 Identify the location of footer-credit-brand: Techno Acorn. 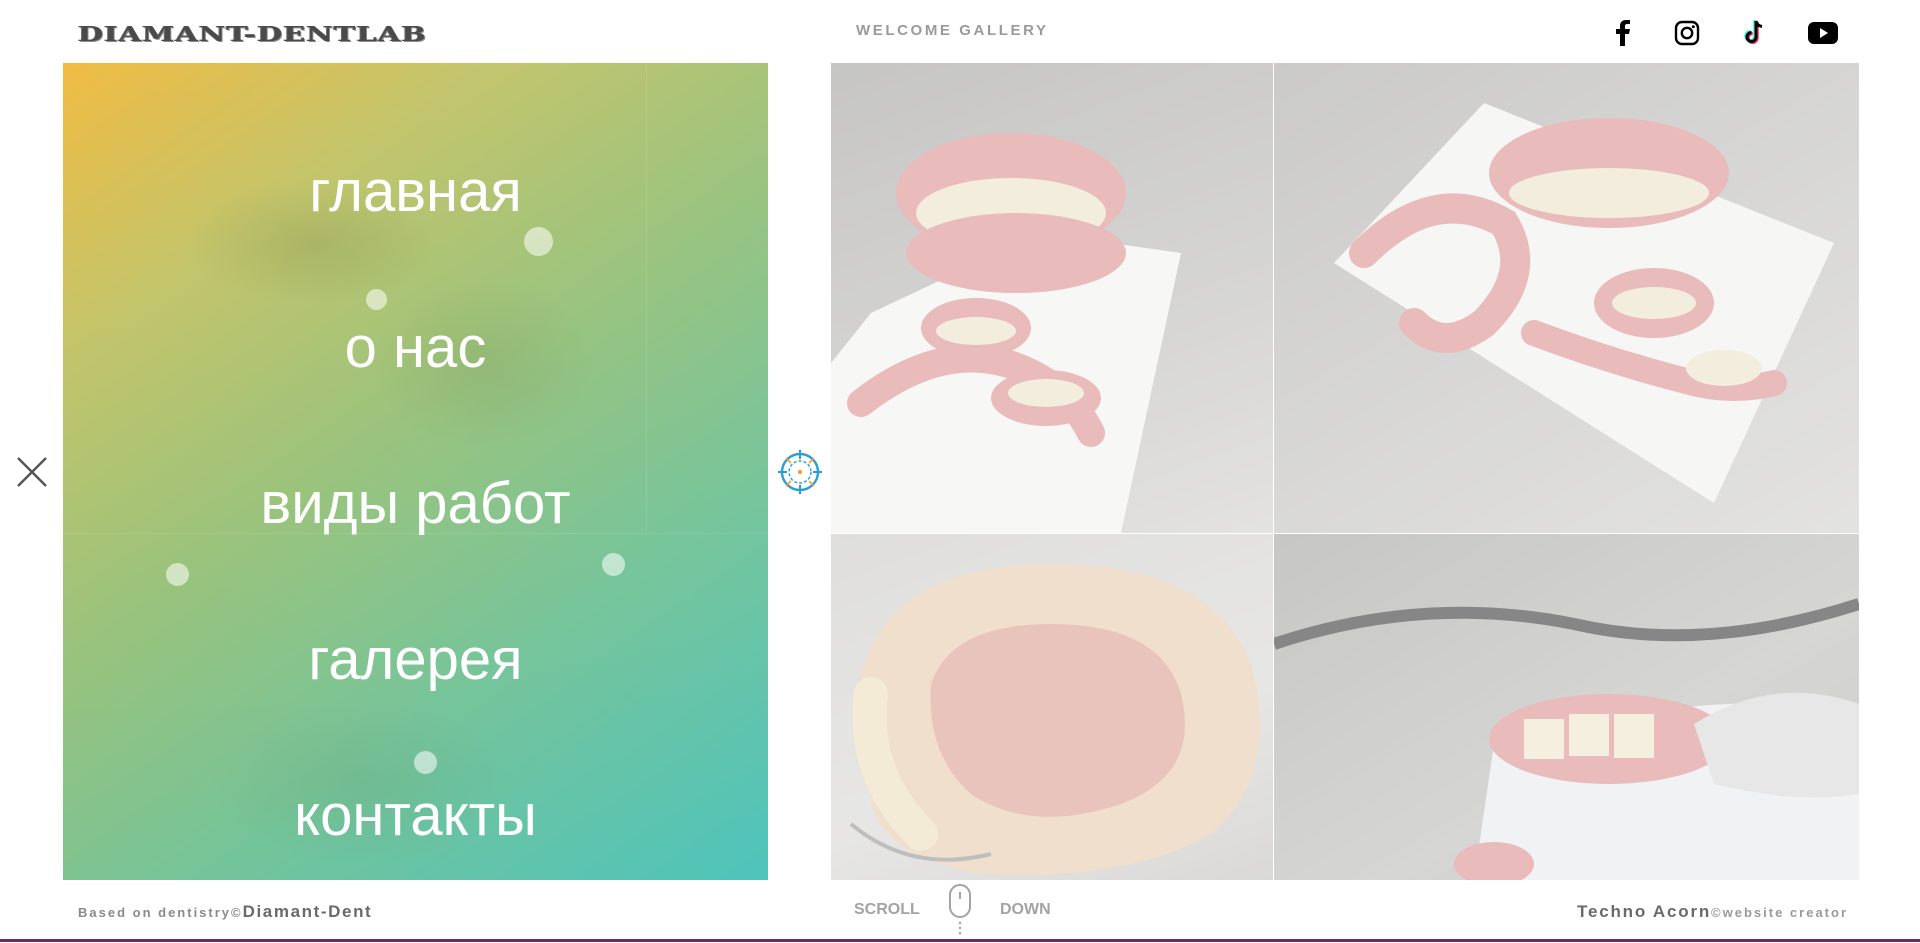
(1644, 911).